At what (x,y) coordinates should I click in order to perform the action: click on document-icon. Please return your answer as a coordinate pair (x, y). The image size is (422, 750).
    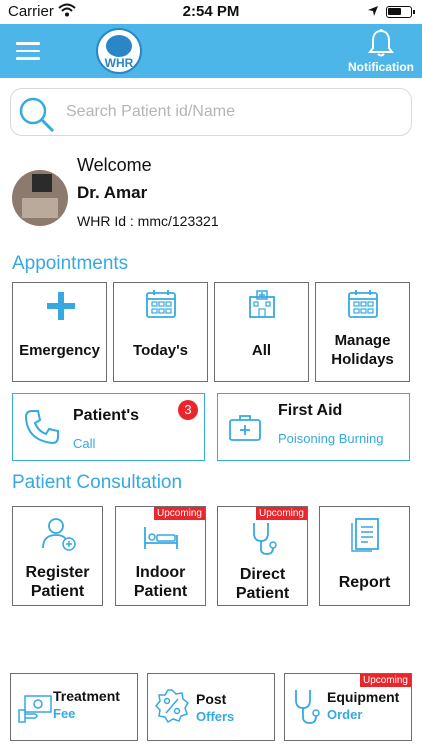
    Looking at the image, I should click on (365, 535).